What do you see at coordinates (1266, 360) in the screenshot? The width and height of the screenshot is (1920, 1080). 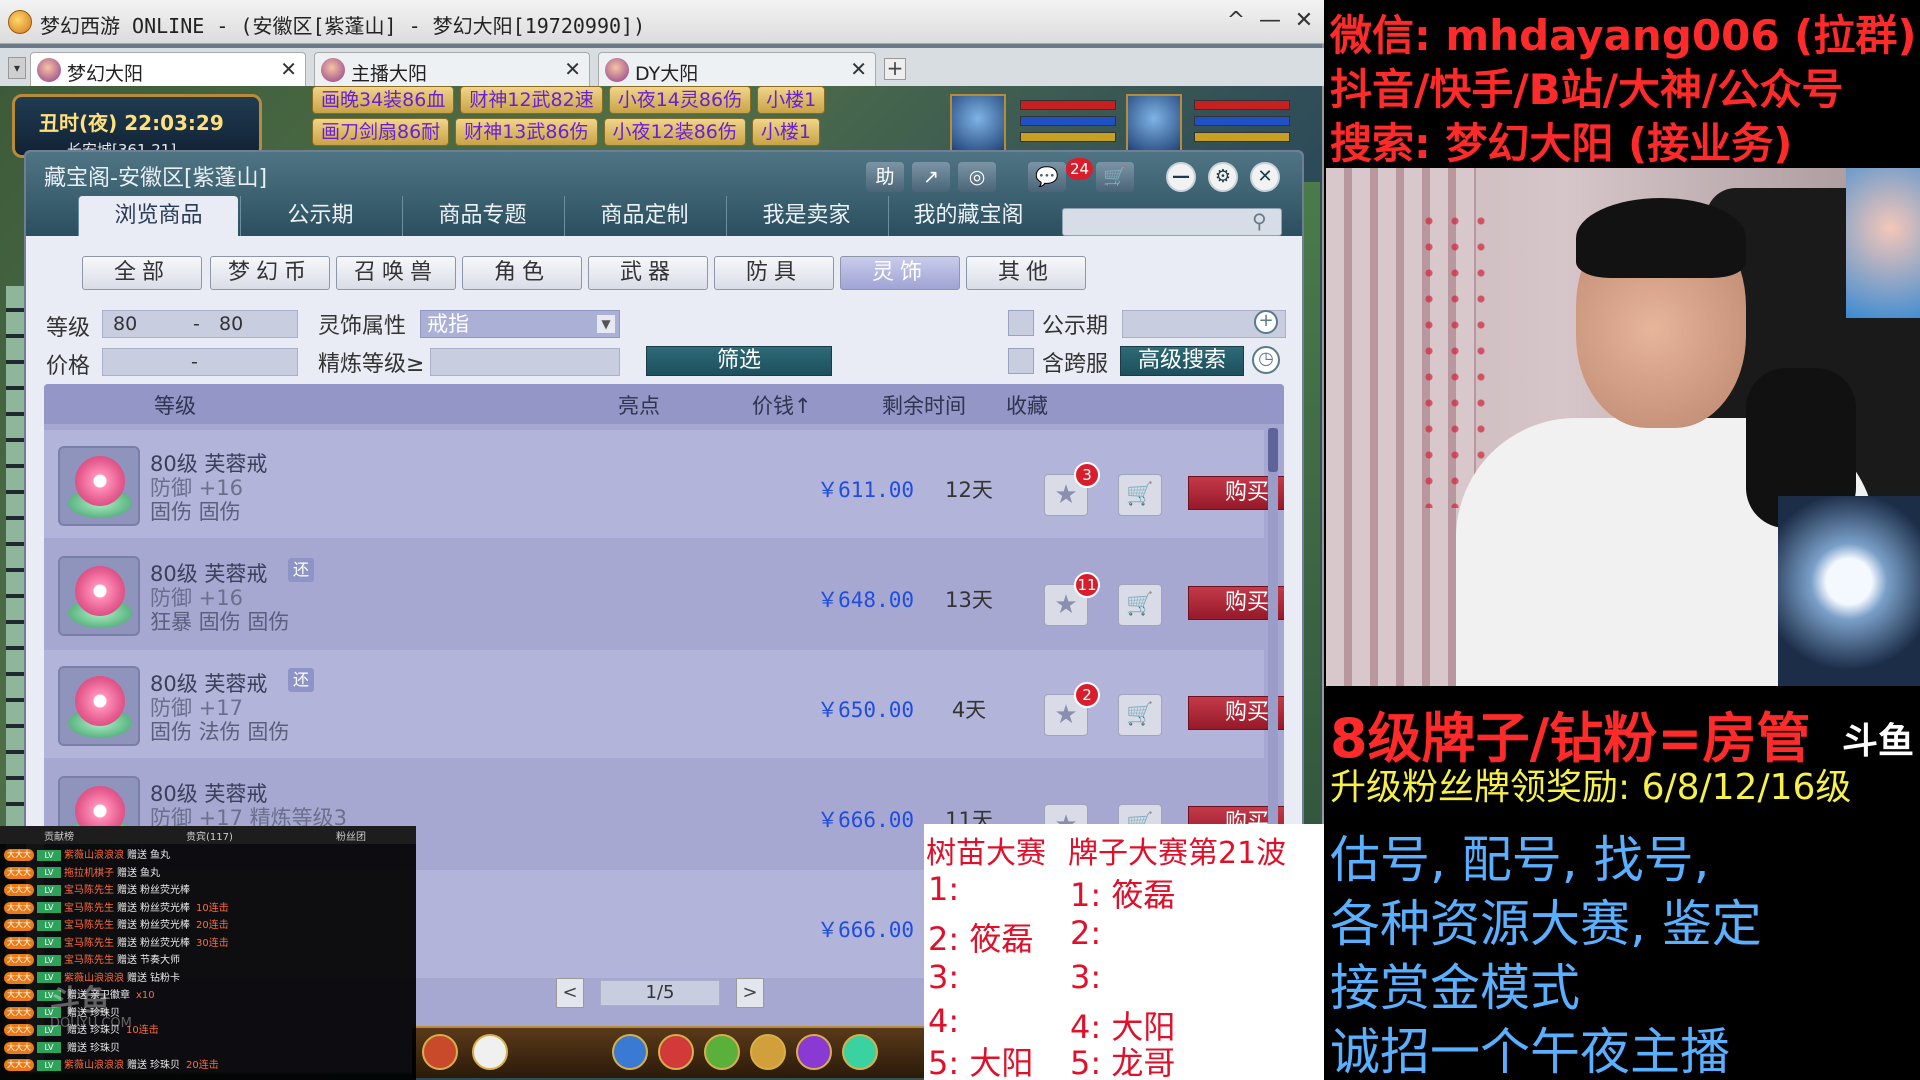 I see `clock-icon: ◷` at bounding box center [1266, 360].